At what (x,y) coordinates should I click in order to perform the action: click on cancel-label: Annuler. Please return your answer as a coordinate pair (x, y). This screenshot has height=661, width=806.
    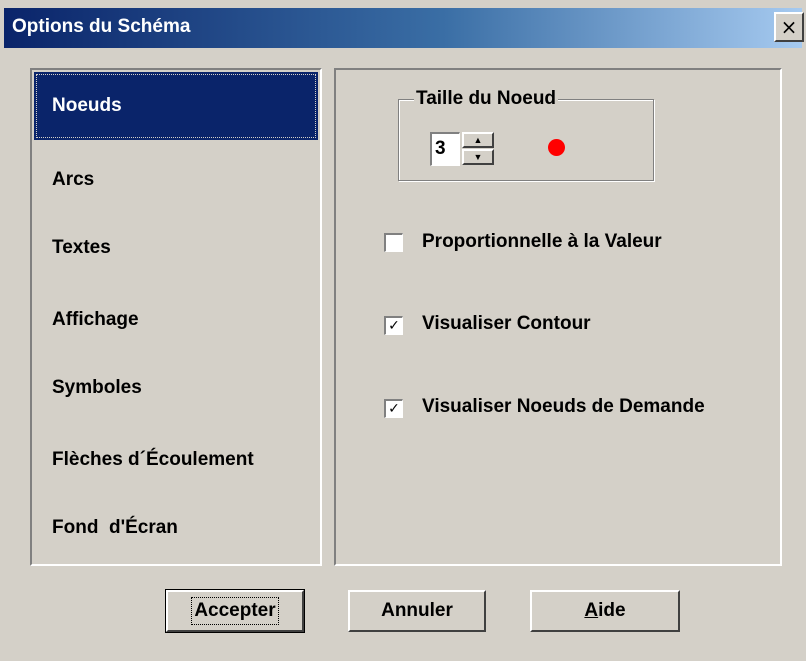
    Looking at the image, I should click on (417, 610).